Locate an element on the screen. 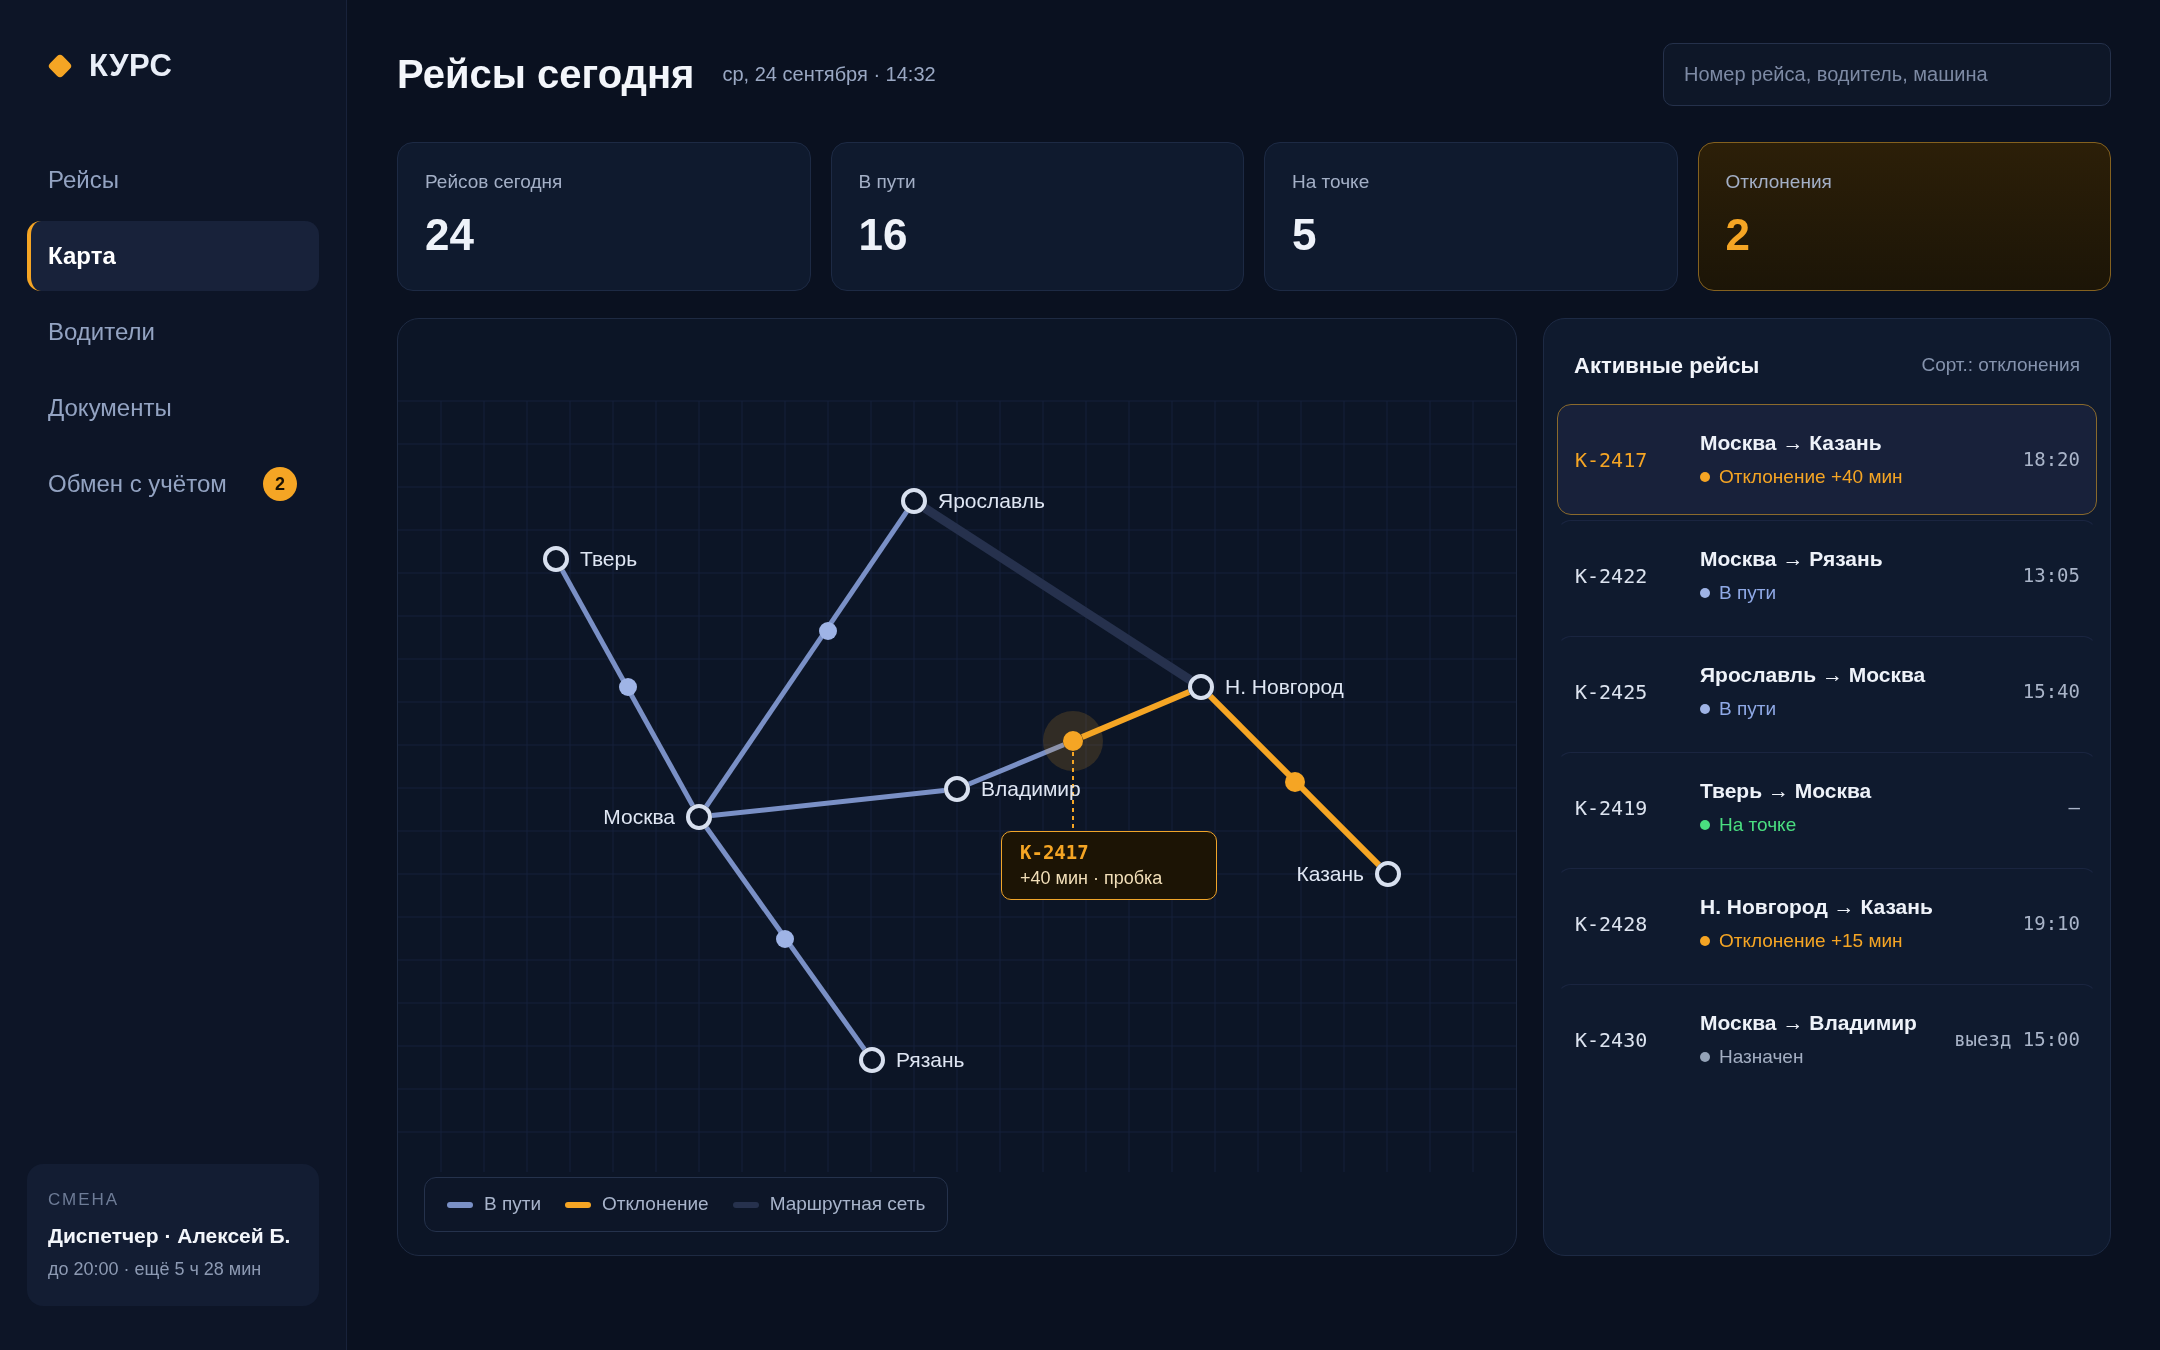  legend-label: В пути is located at coordinates (513, 1204).